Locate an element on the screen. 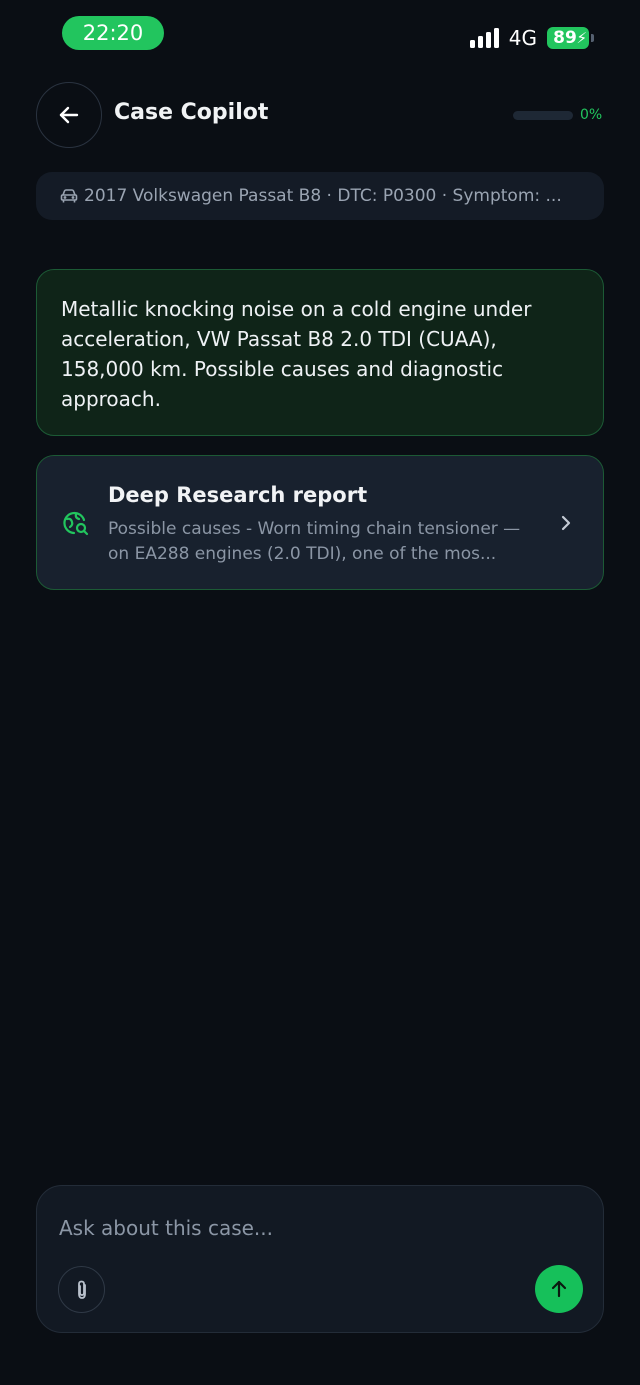 This screenshot has height=1385, width=640. chevron-right-icon is located at coordinates (566, 525).